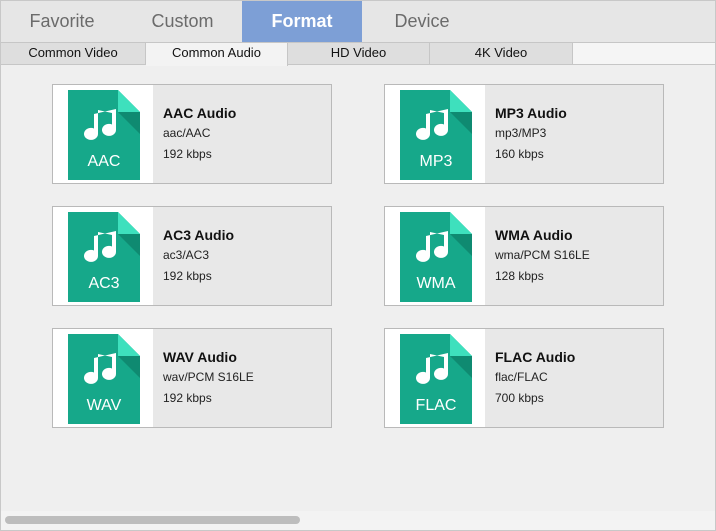  Describe the element at coordinates (208, 377) in the screenshot. I see `format-codec: wav/PCM S16LE` at that location.